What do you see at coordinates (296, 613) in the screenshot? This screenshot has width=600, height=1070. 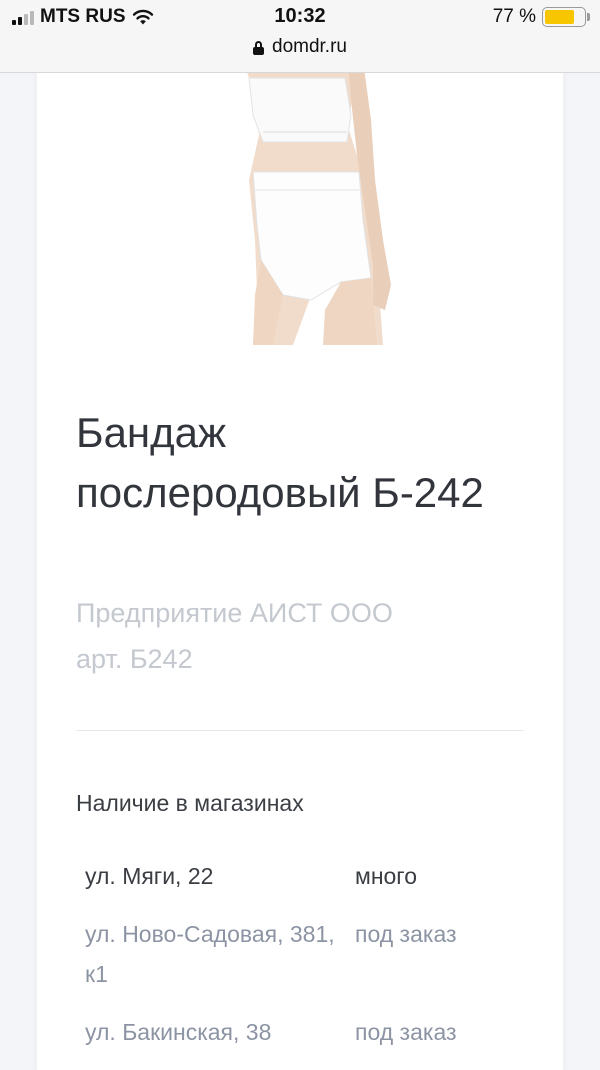 I see `manufacturer-name: Предприятие АИСТ ООО` at bounding box center [296, 613].